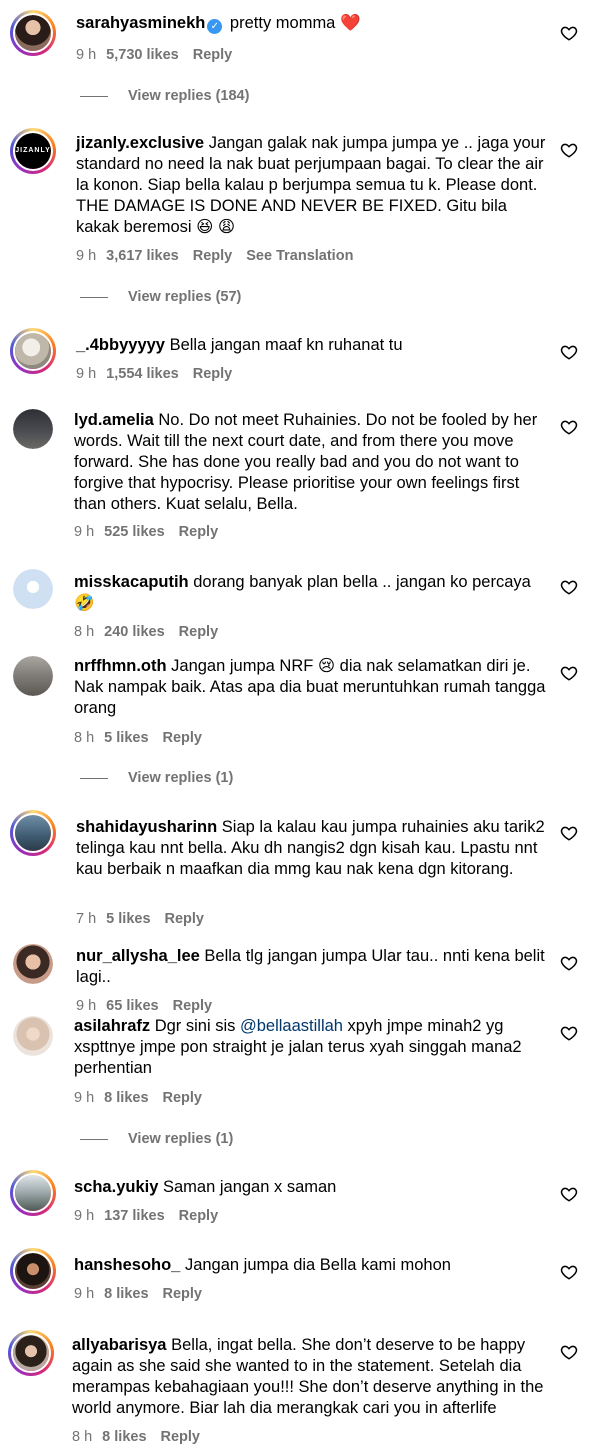 This screenshot has height=1453, width=590. I want to click on comment-meta: 9 h 1,554 likes Reply, so click(161, 374).